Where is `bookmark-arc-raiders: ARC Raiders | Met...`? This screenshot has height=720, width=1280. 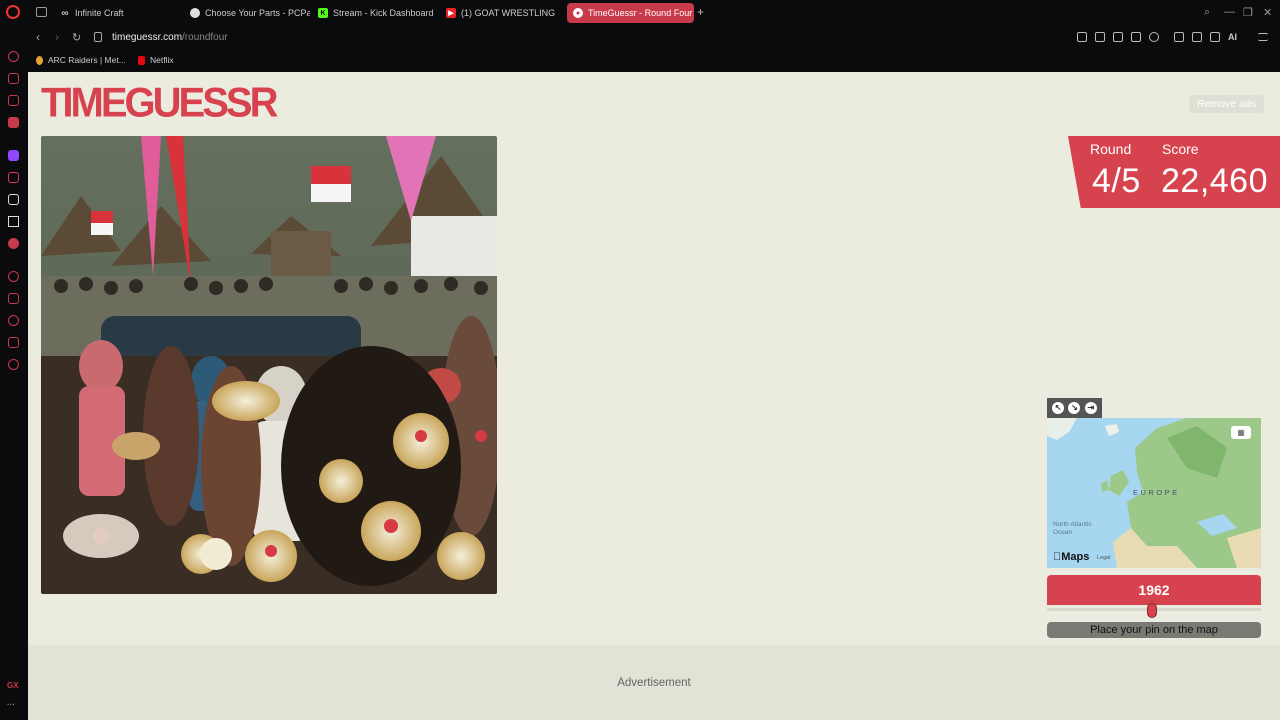
bookmark-arc-raiders: ARC Raiders | Met... is located at coordinates (81, 60).